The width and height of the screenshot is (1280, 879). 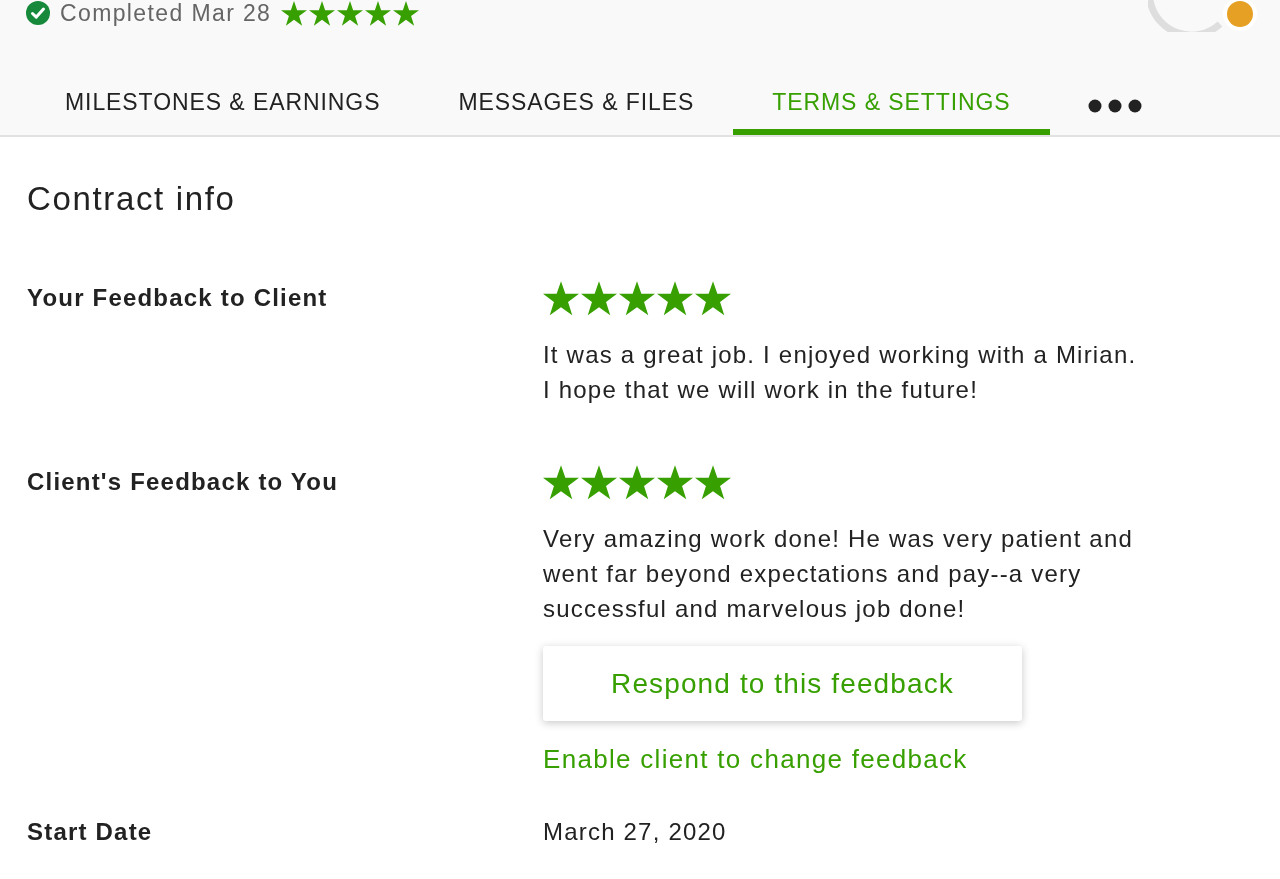 I want to click on section-title: Contract info, so click(x=131, y=199).